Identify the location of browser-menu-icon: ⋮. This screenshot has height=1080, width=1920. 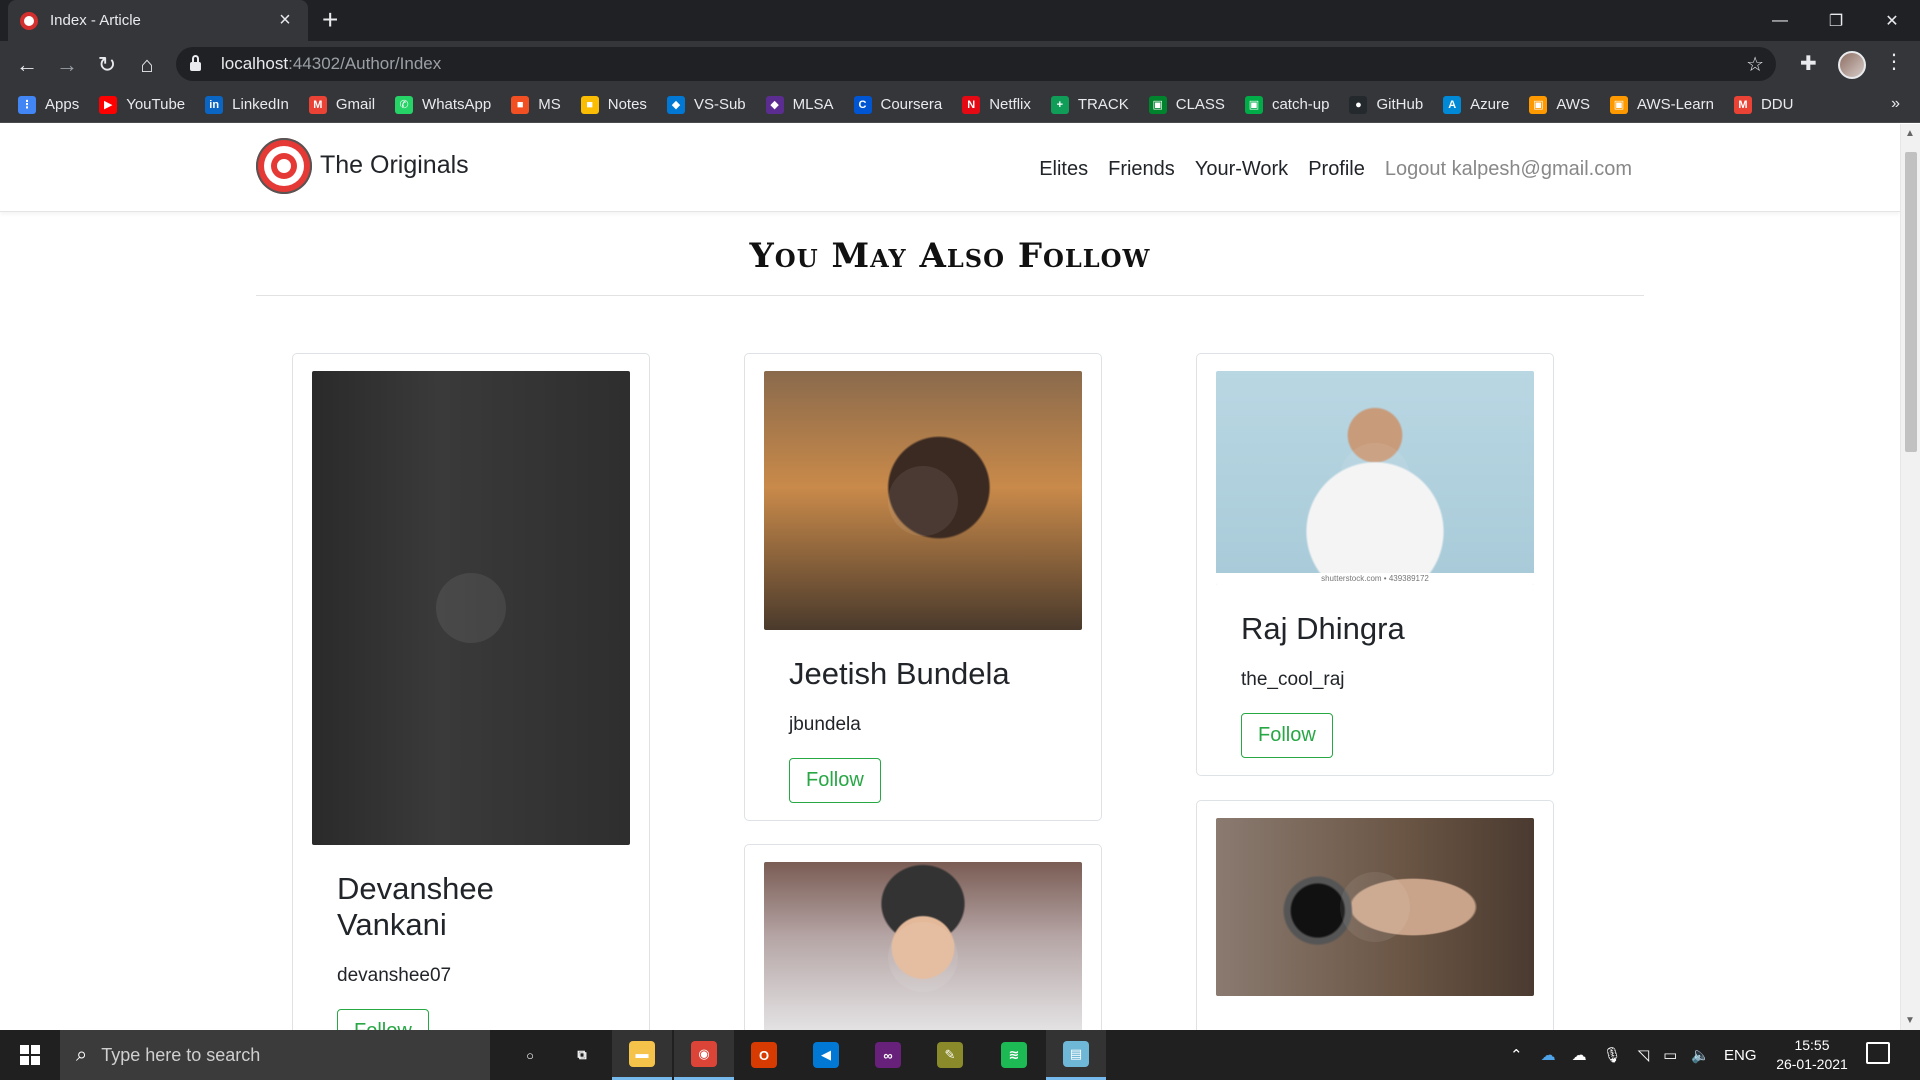
(1894, 61).